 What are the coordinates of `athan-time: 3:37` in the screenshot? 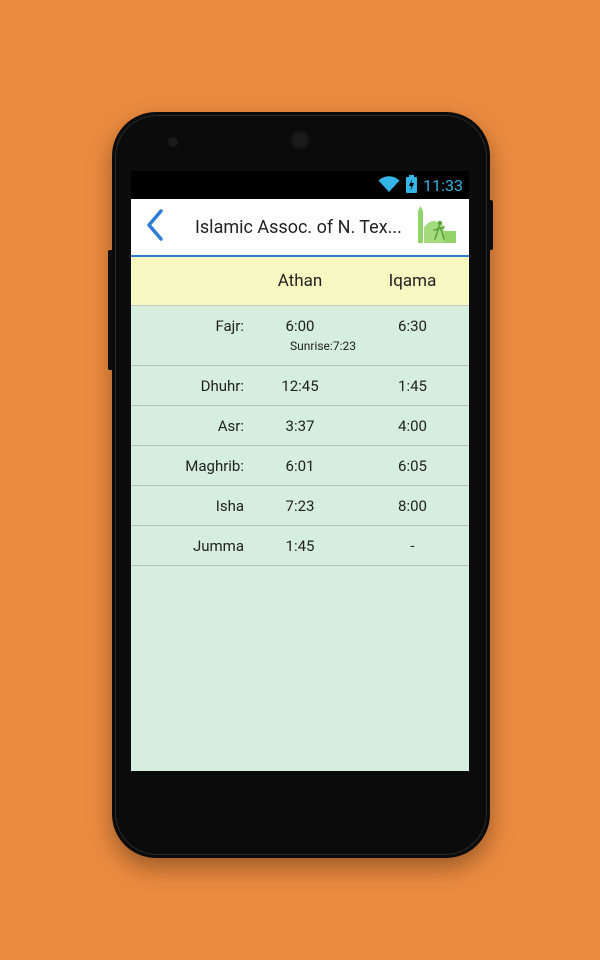 It's located at (300, 426).